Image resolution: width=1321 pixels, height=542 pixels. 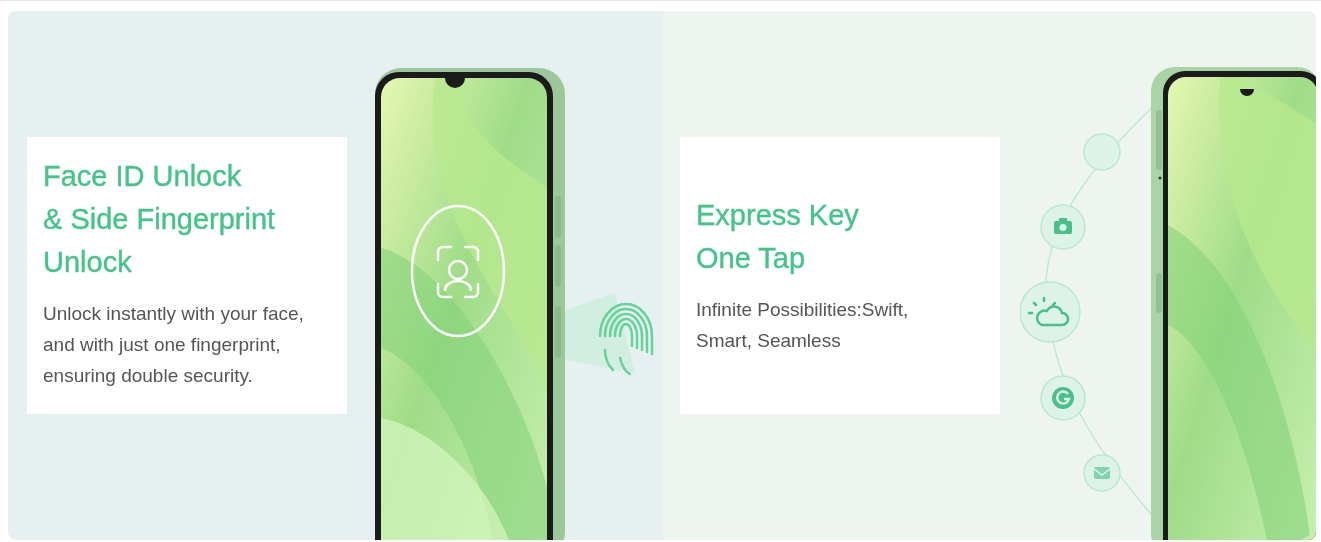 What do you see at coordinates (160, 219) in the screenshot?
I see `feature-heading: Face ID Unlock & Side Fingerprint Unlock` at bounding box center [160, 219].